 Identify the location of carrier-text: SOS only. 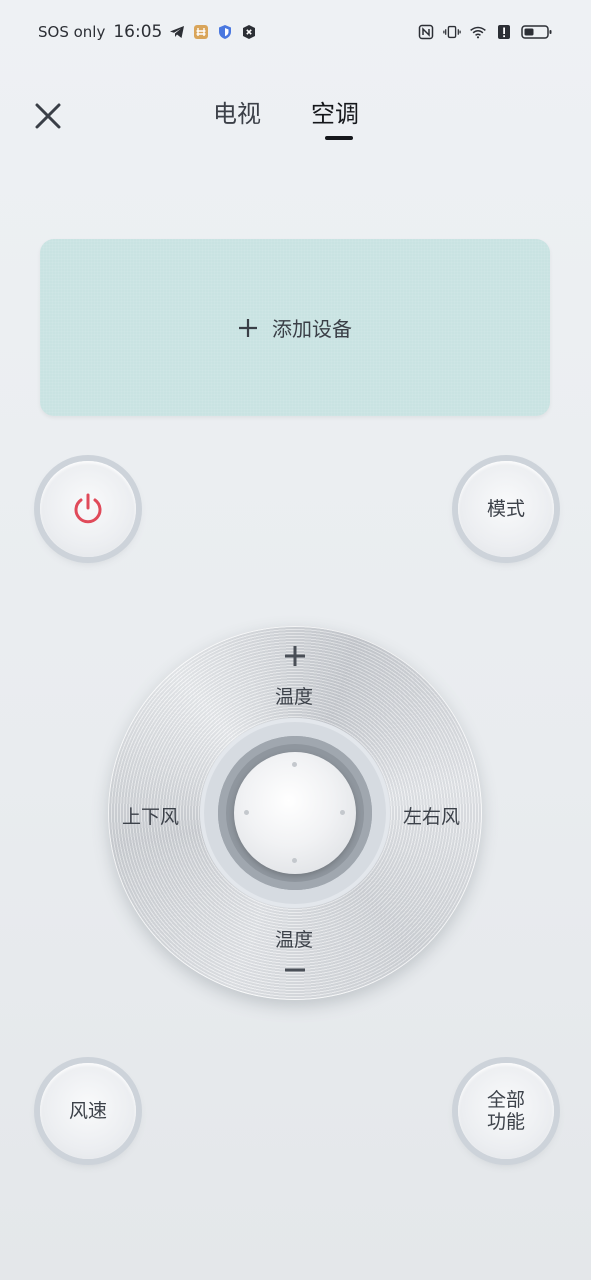
(72, 32).